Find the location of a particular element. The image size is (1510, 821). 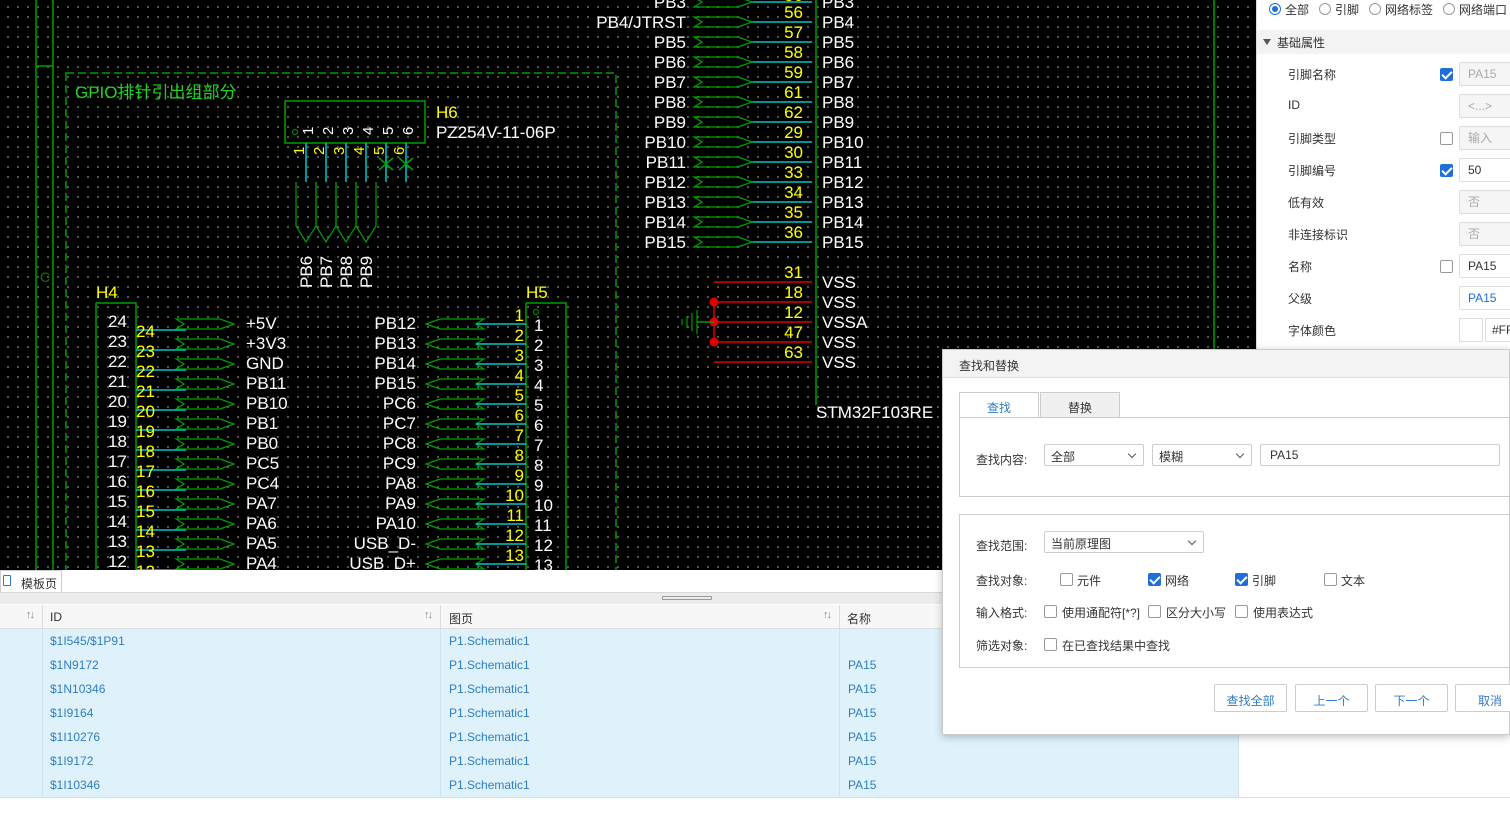

property-value-input: <...> is located at coordinates (1484, 106).